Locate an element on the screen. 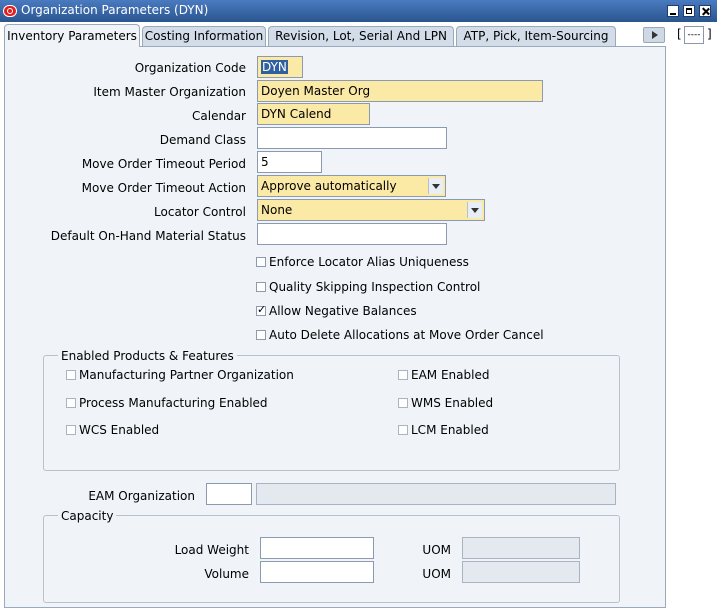  item-master-organization-label: Item Master Organization is located at coordinates (169, 92).